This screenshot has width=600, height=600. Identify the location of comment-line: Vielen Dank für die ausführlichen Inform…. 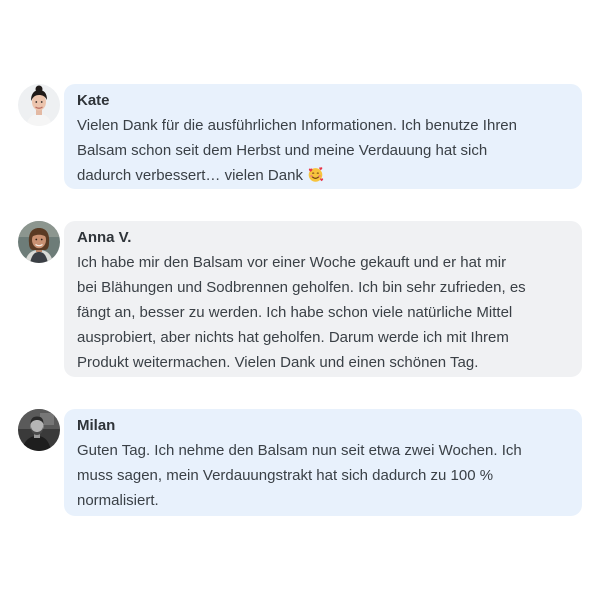
(297, 125).